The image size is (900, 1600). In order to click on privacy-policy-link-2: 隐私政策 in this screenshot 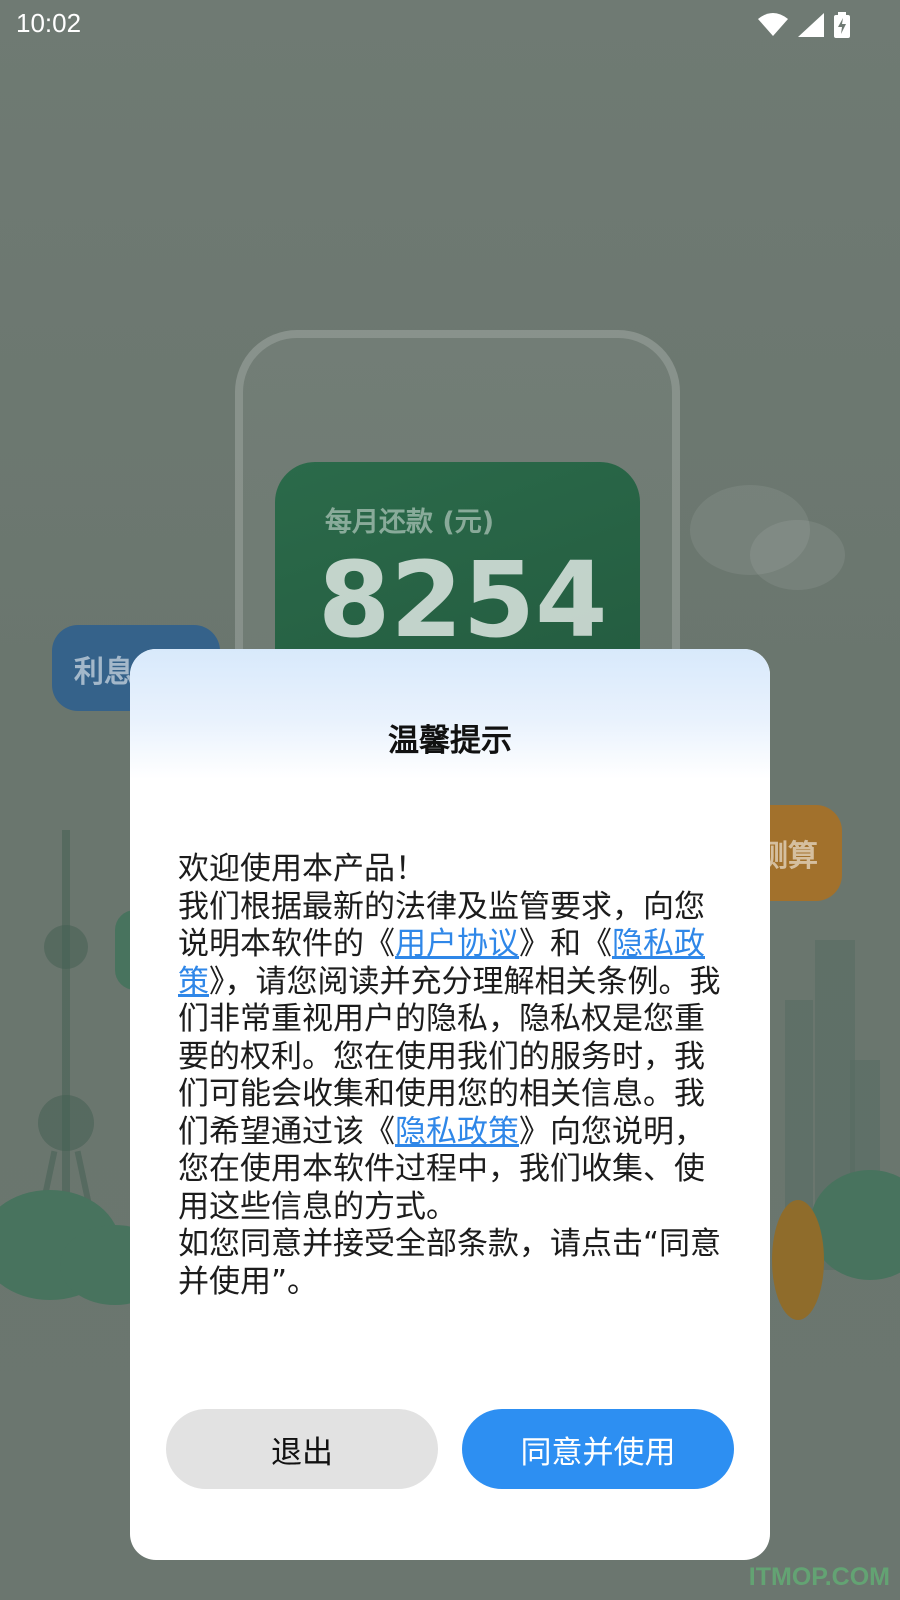, I will do `click(457, 1132)`.